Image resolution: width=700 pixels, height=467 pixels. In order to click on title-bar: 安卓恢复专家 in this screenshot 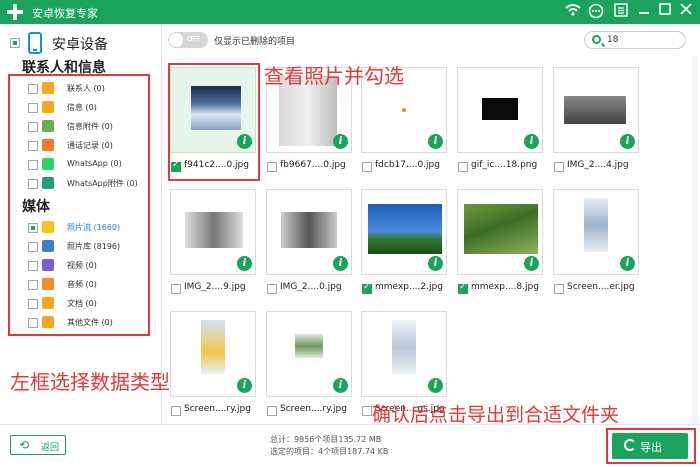, I will do `click(350, 12)`.